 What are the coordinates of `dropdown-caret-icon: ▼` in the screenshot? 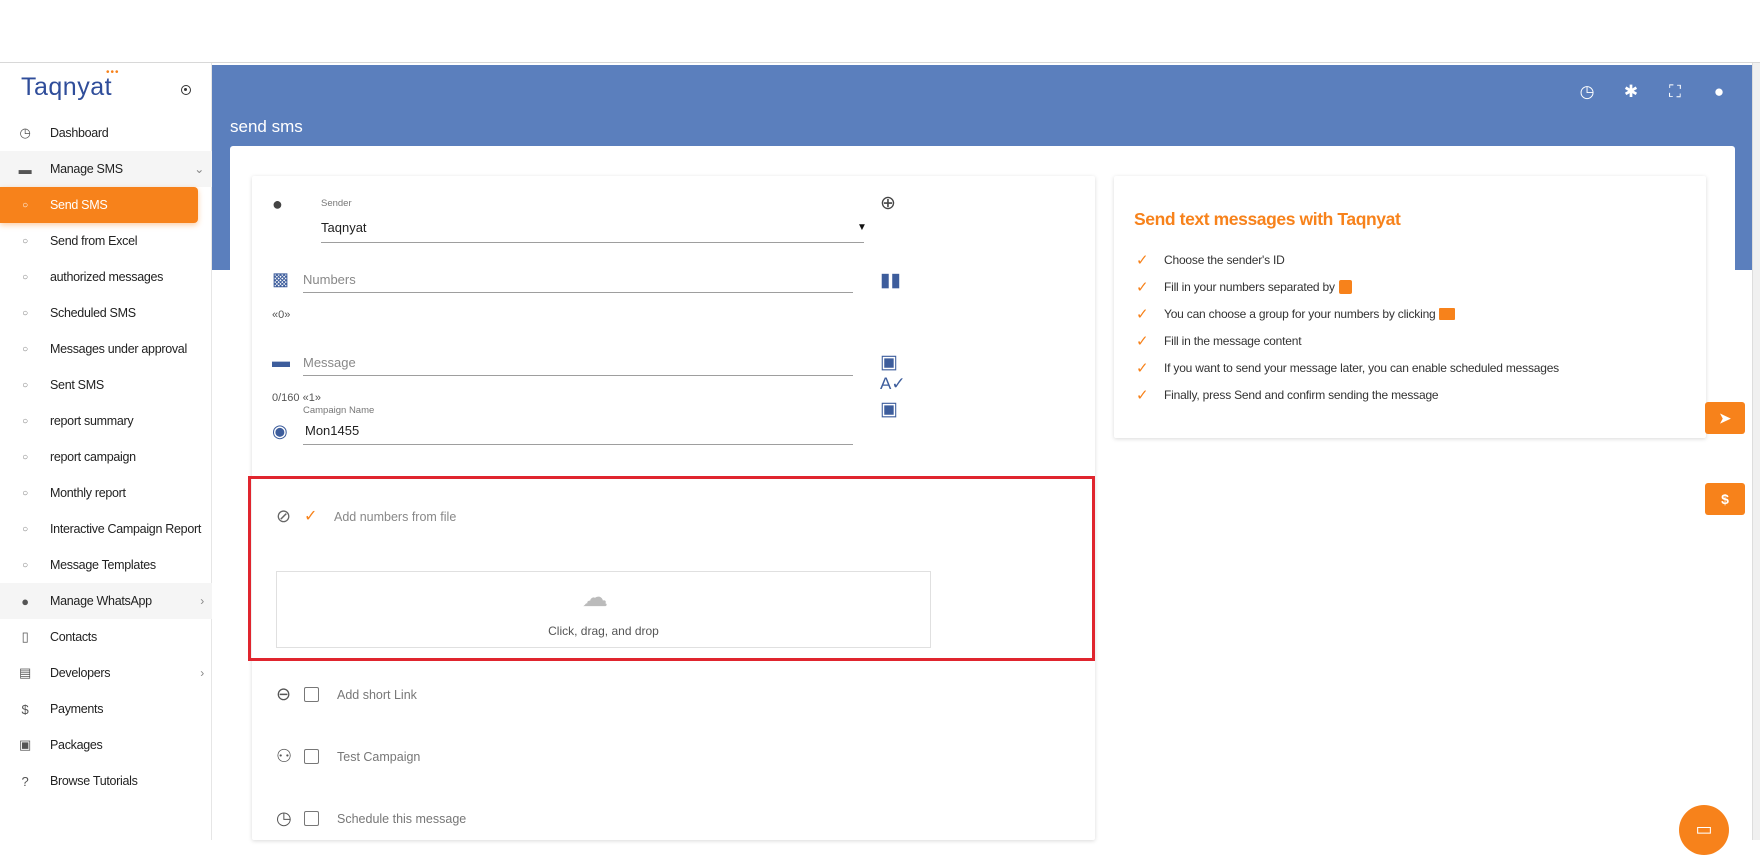 It's located at (862, 227).